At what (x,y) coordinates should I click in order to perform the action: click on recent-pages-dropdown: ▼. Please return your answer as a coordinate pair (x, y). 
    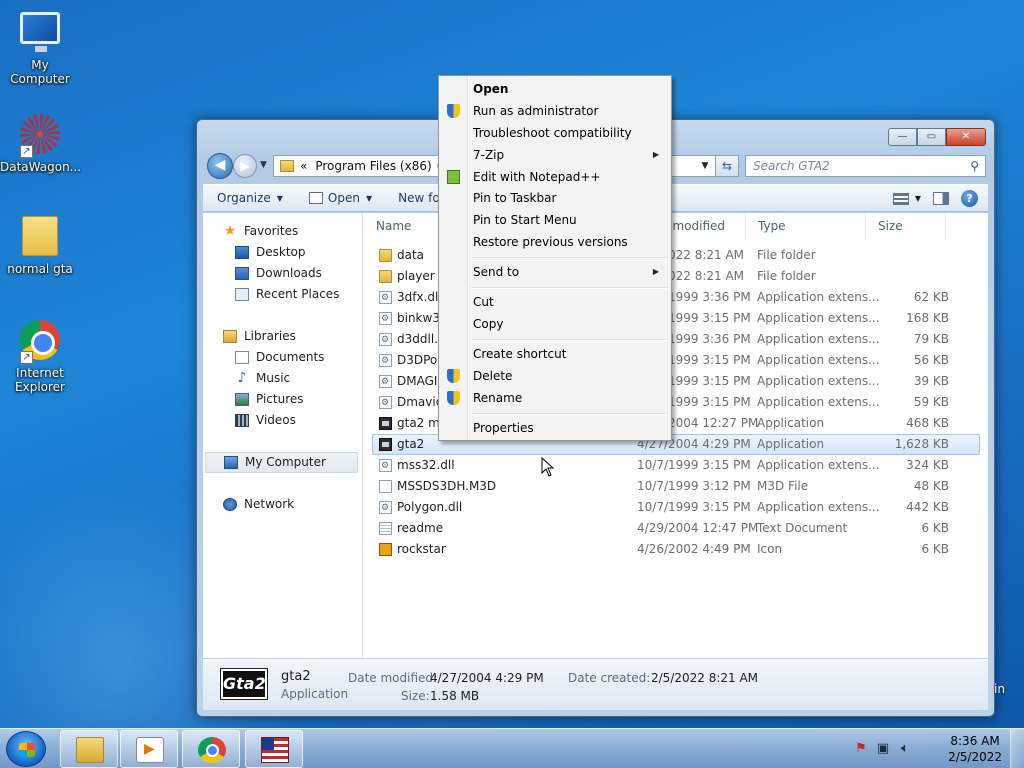
    Looking at the image, I should click on (263, 165).